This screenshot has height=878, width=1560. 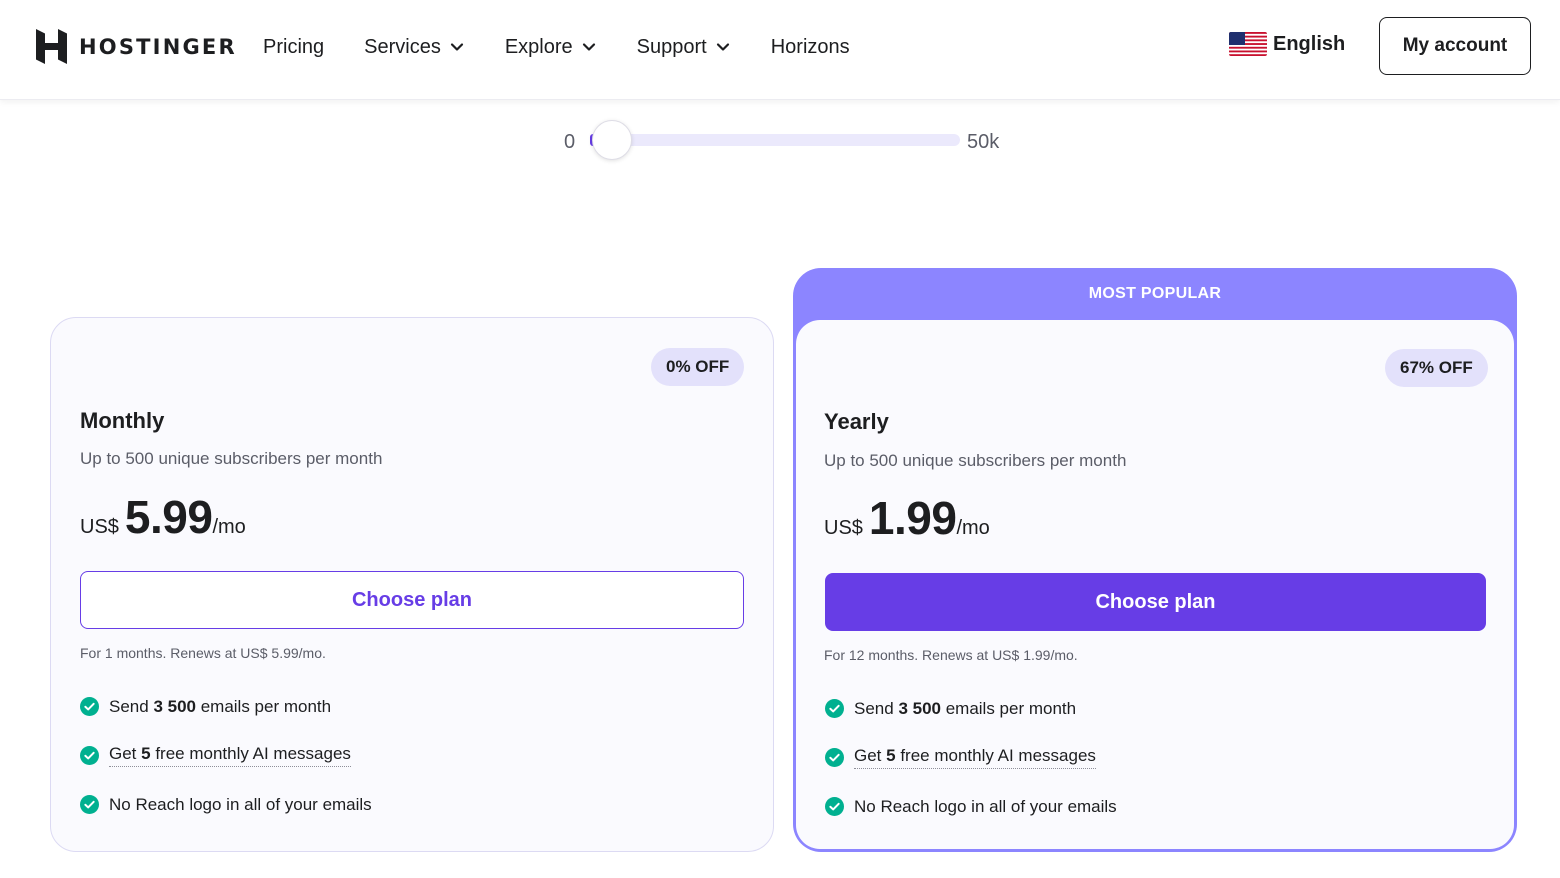 What do you see at coordinates (1155, 293) in the screenshot?
I see `most-popular-ribbon: MOST POPULAR` at bounding box center [1155, 293].